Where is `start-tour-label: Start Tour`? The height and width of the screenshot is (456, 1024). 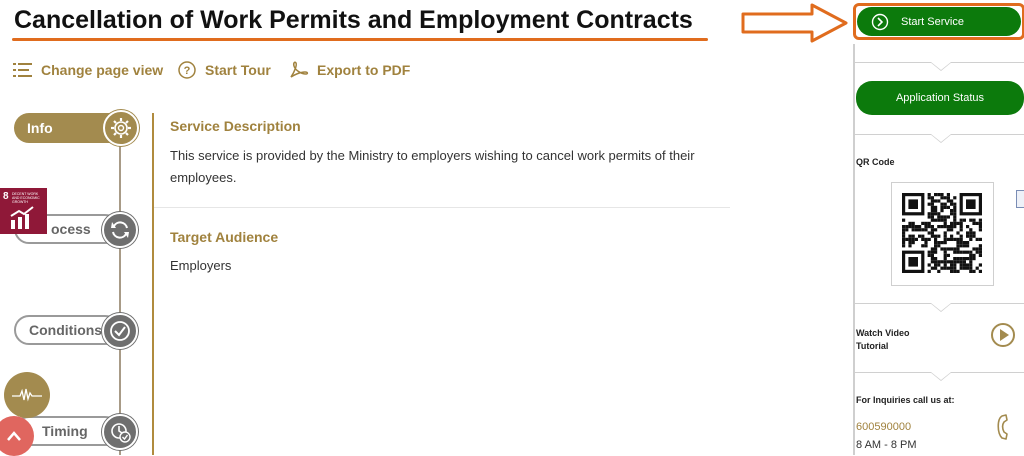
start-tour-label: Start Tour is located at coordinates (238, 70).